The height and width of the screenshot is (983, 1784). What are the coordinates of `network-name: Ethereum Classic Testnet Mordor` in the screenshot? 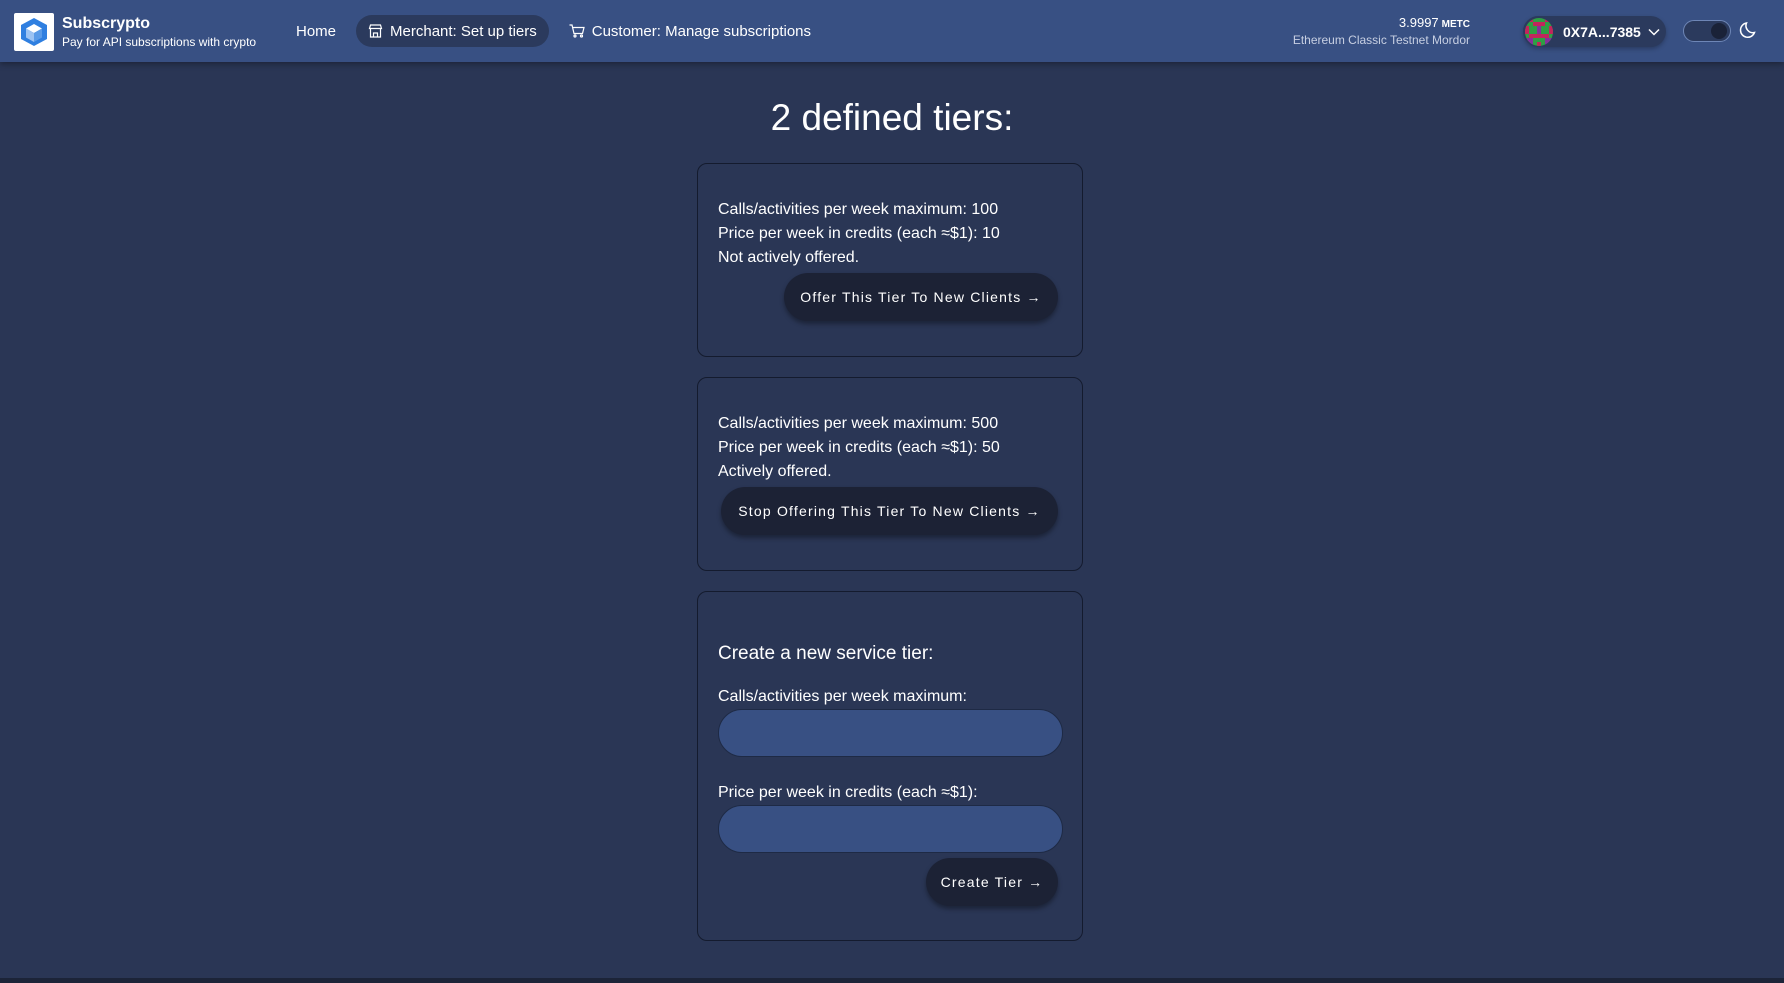 It's located at (1381, 40).